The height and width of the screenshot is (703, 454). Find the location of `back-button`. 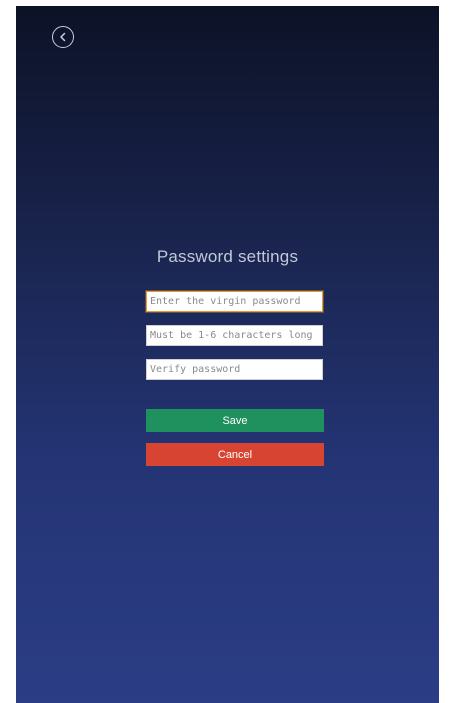

back-button is located at coordinates (63, 37).